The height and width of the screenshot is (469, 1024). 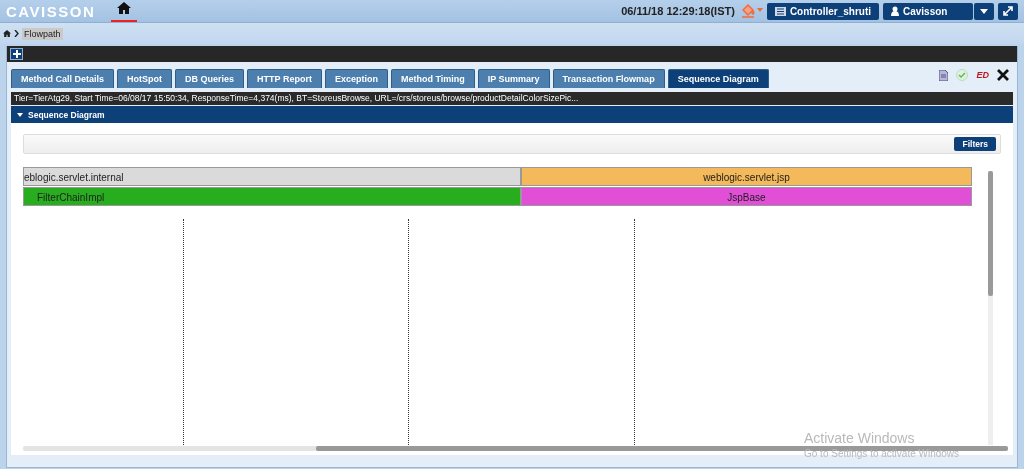 What do you see at coordinates (272, 196) in the screenshot?
I see `class-lane: FilterChainImpl` at bounding box center [272, 196].